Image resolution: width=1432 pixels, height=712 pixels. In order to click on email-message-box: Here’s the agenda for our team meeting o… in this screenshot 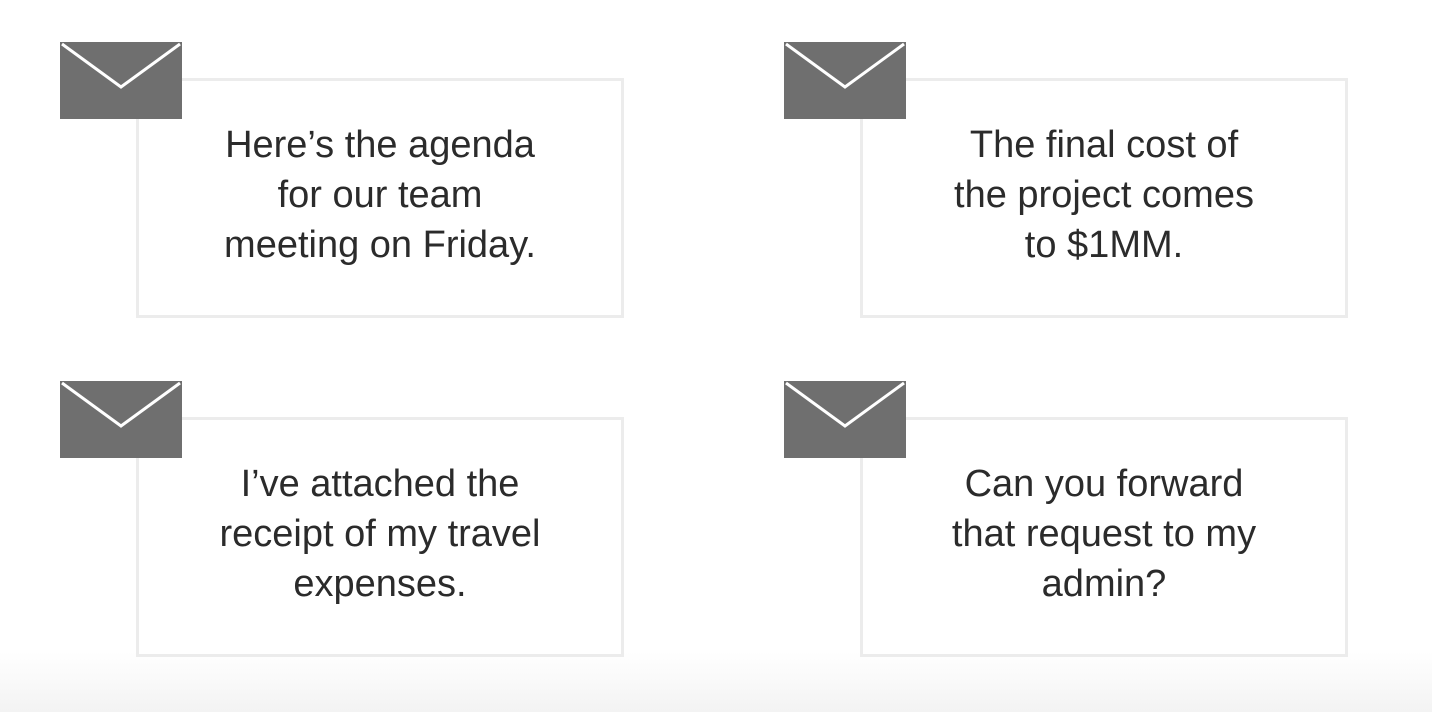, I will do `click(380, 198)`.